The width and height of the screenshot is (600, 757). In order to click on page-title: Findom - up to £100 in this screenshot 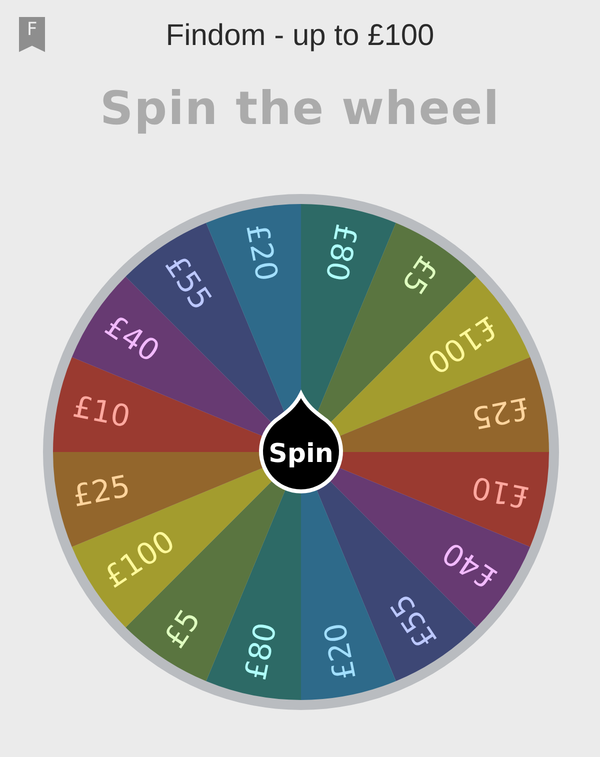, I will do `click(300, 36)`.